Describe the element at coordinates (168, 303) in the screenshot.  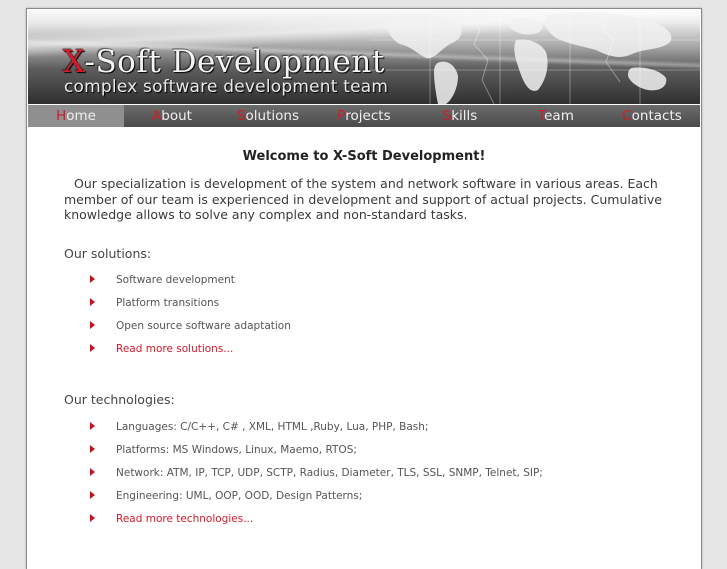
I see `list-item-text: Platform transitions` at that location.